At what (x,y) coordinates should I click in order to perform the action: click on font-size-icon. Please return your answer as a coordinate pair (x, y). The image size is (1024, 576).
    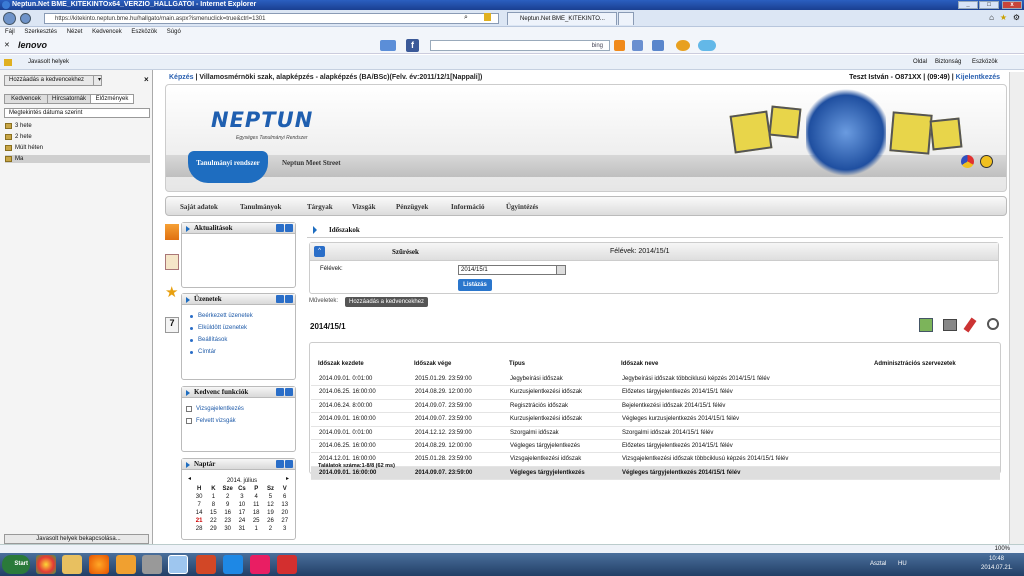
    Looking at the image, I should click on (172, 232).